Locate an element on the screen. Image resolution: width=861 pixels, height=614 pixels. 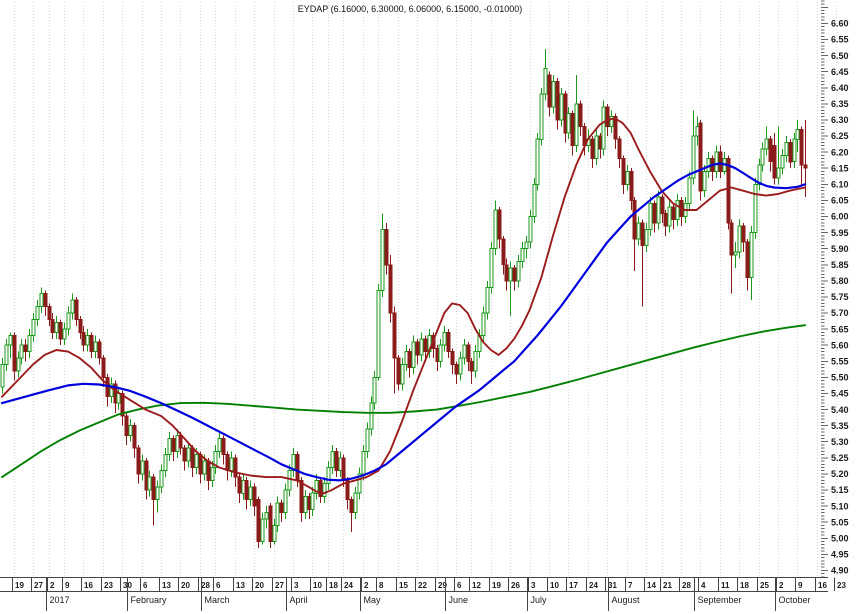
svg-text: 6.60 is located at coordinates (840, 24).